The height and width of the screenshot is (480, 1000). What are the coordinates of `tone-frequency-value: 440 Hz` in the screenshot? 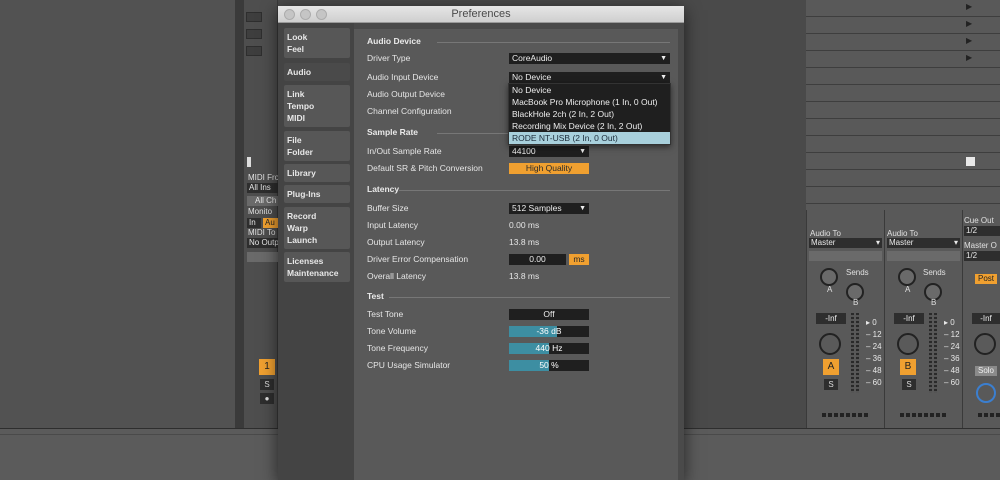 It's located at (549, 348).